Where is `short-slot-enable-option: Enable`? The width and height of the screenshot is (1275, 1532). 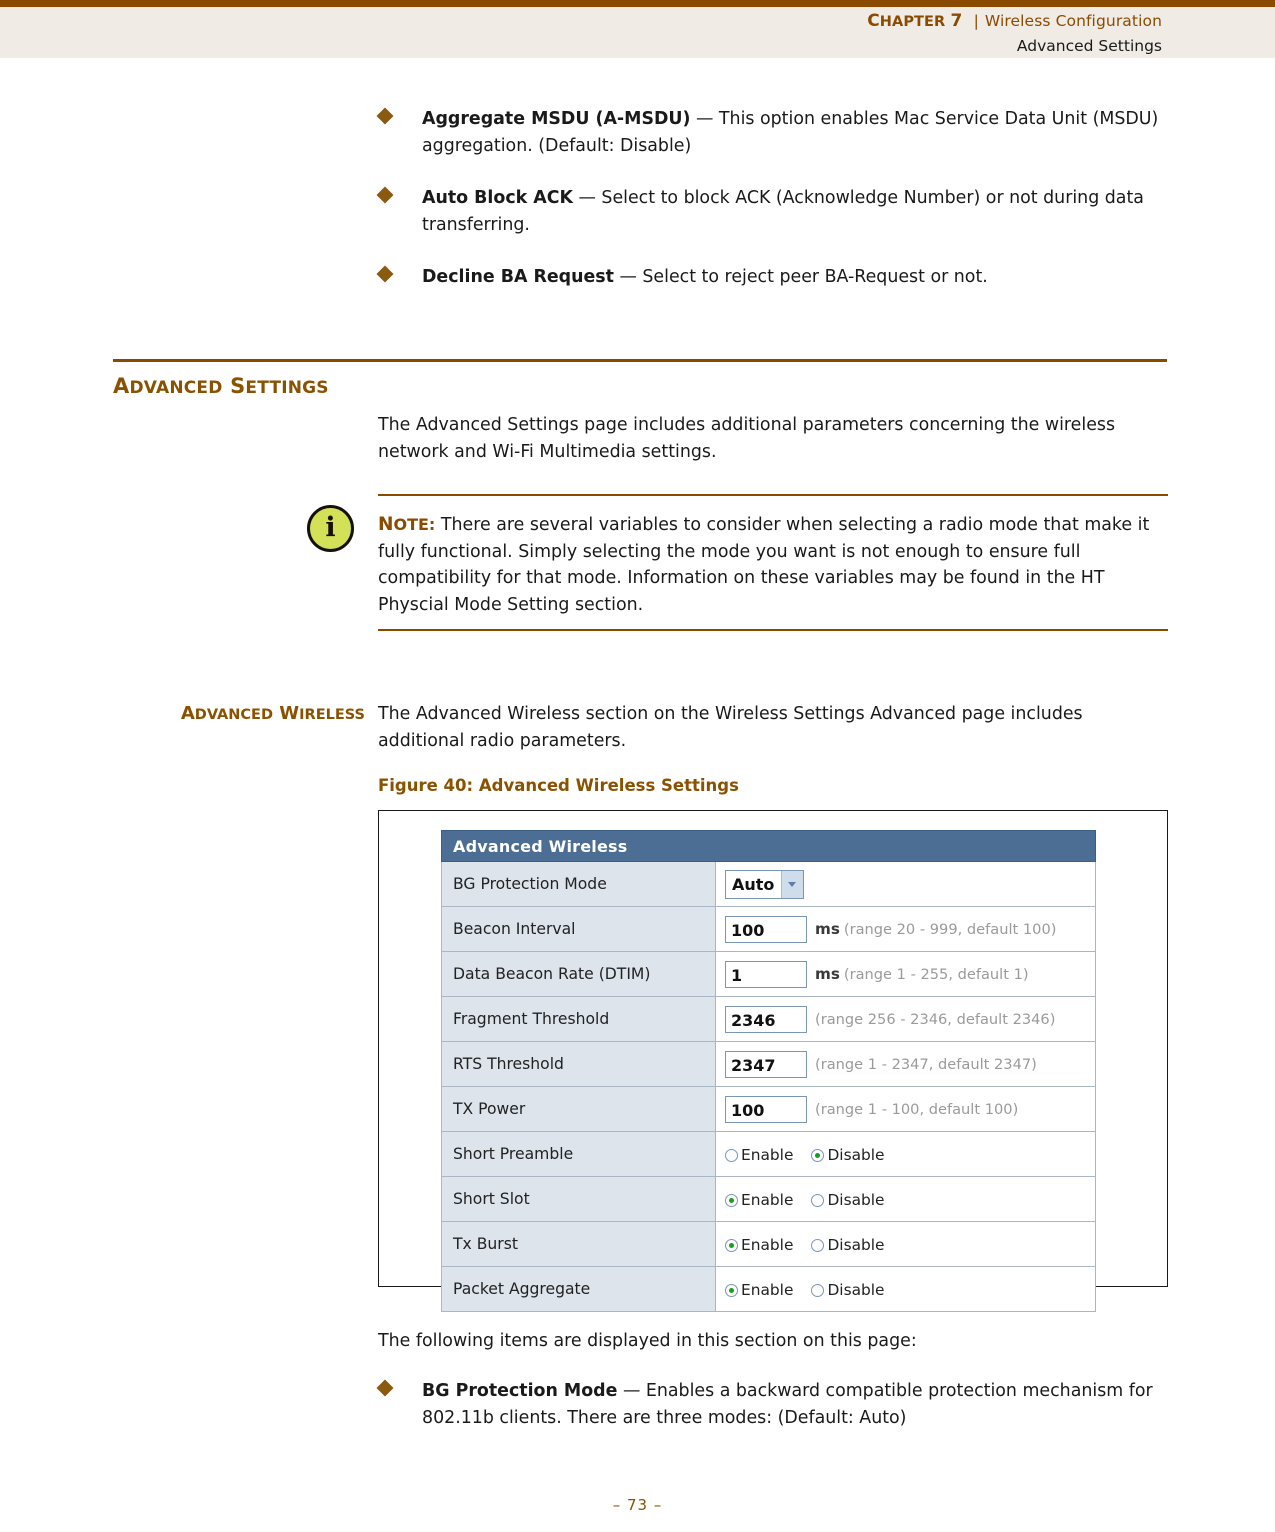 short-slot-enable-option: Enable is located at coordinates (759, 1200).